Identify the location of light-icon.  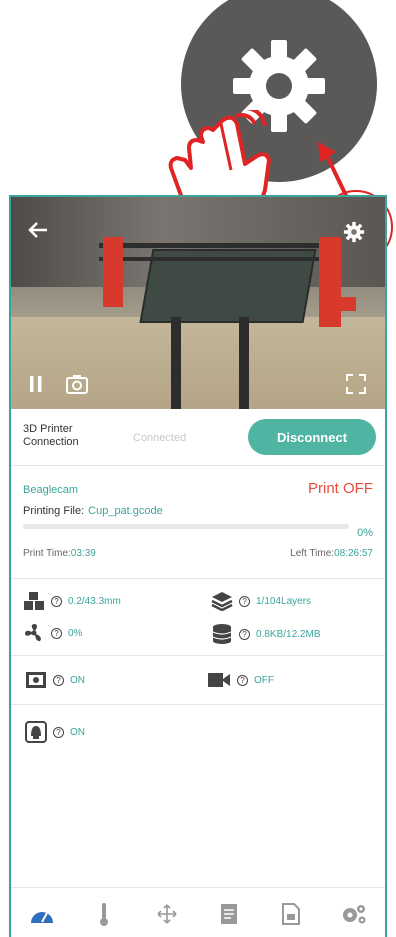
(36, 732).